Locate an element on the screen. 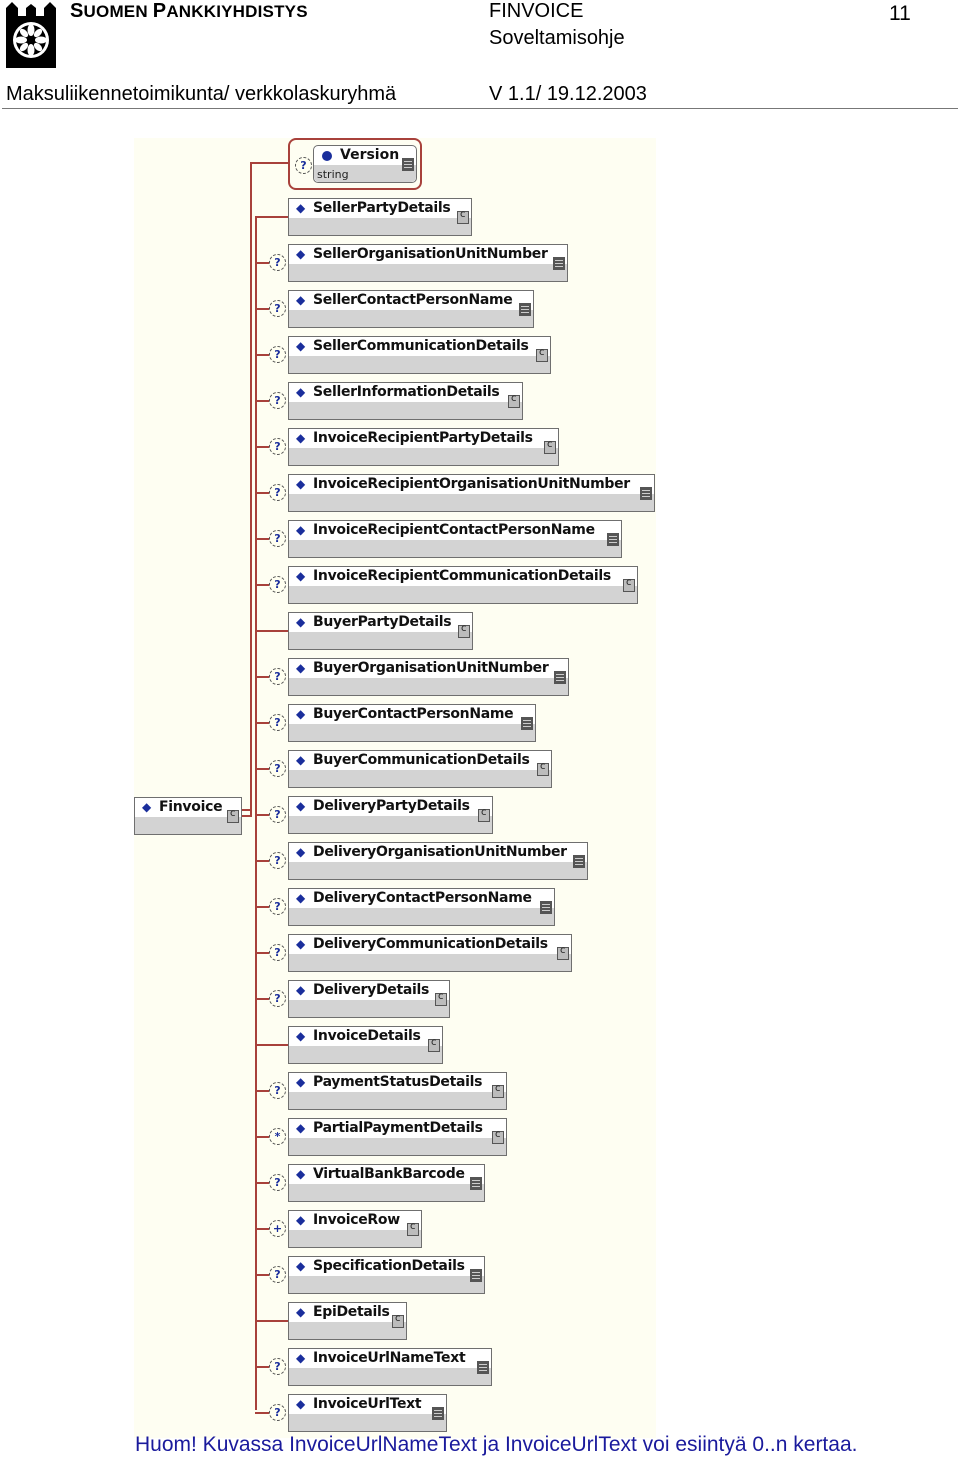 This screenshot has width=960, height=1460. element-label: InvoiceRecipientPartyDetails is located at coordinates (423, 438).